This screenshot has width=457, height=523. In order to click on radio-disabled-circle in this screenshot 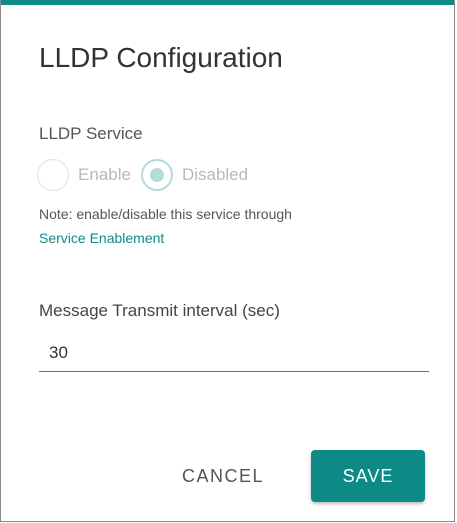, I will do `click(156, 175)`.